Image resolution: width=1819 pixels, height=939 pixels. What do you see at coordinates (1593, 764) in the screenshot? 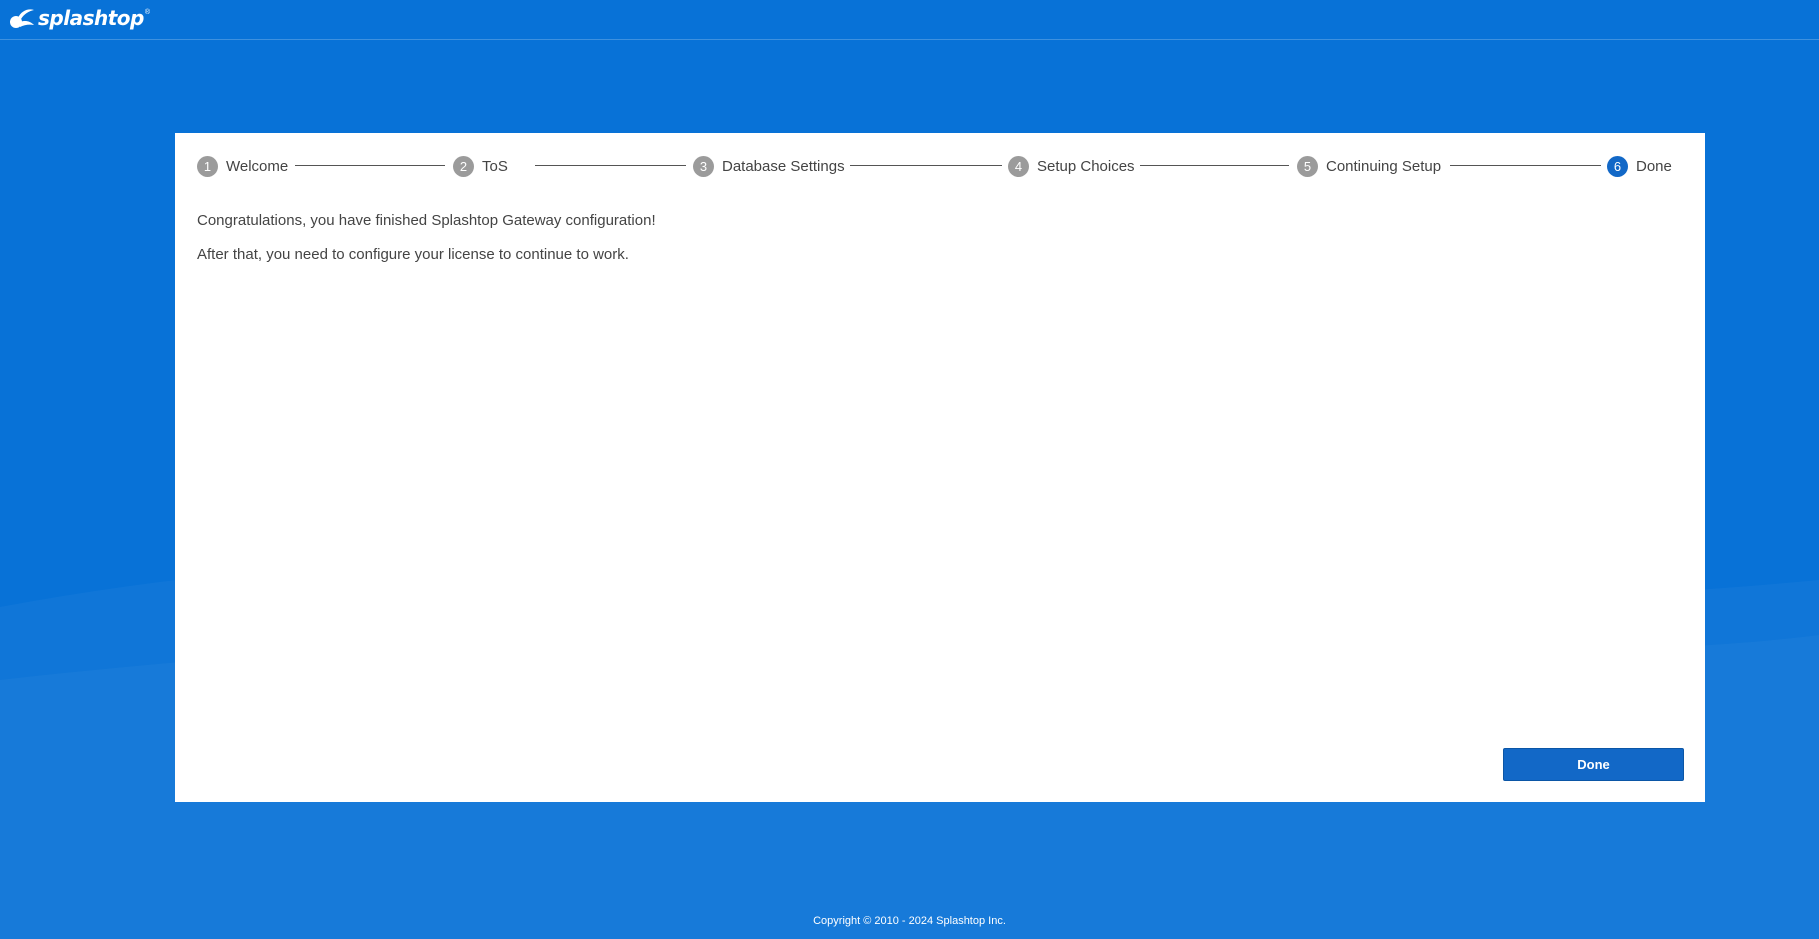
I see `done-button: Done` at bounding box center [1593, 764].